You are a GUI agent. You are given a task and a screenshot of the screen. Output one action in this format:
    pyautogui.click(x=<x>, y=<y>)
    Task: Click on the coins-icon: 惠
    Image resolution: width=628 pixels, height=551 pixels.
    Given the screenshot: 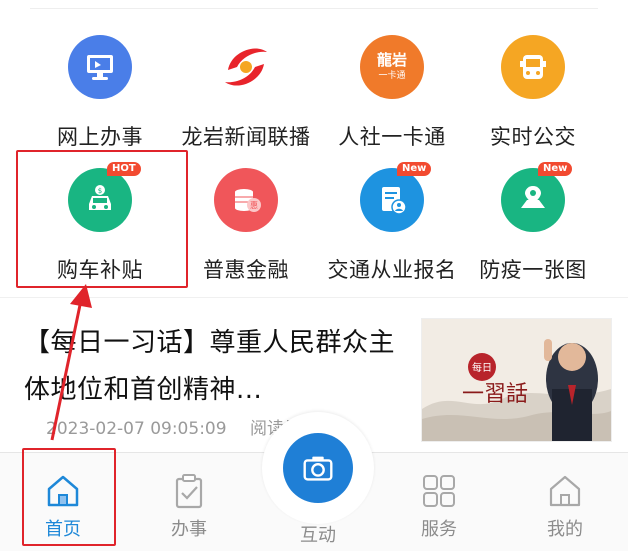 What is the action you would take?
    pyautogui.click(x=246, y=200)
    